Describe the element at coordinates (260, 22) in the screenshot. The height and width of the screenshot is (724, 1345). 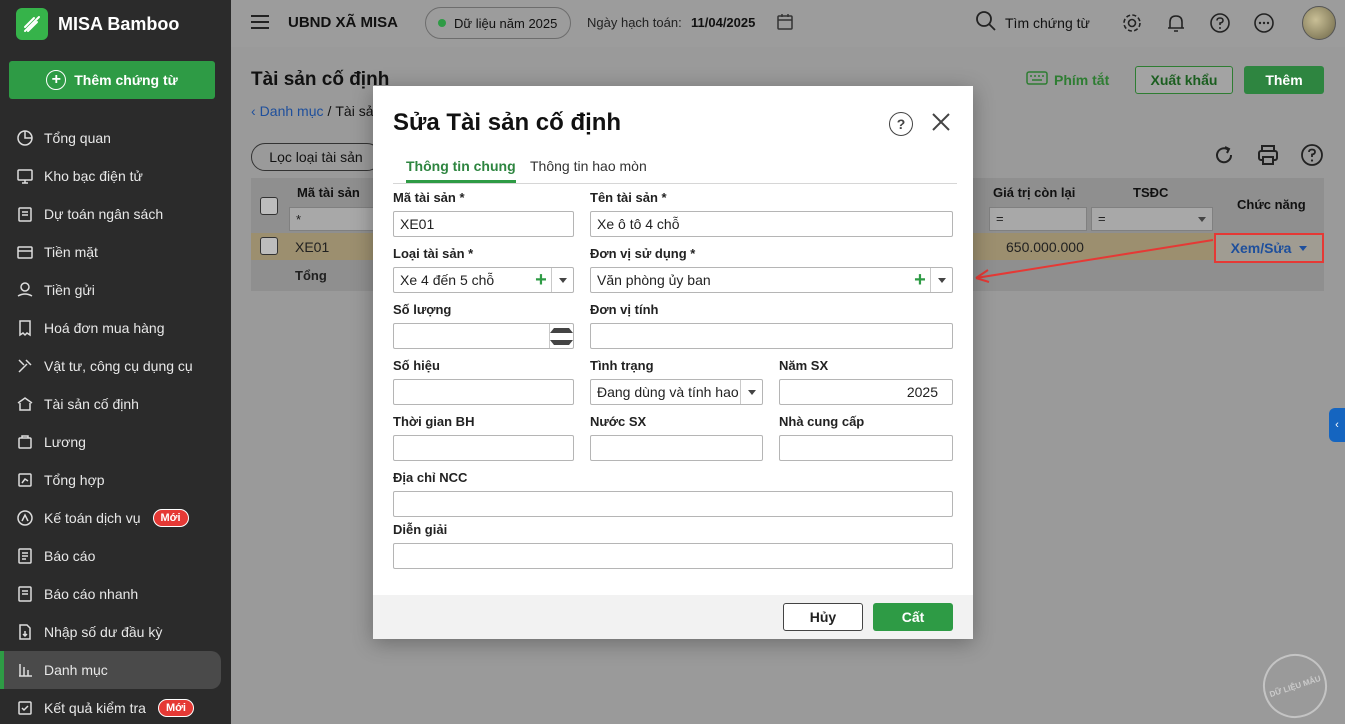
I see `menu-icon` at that location.